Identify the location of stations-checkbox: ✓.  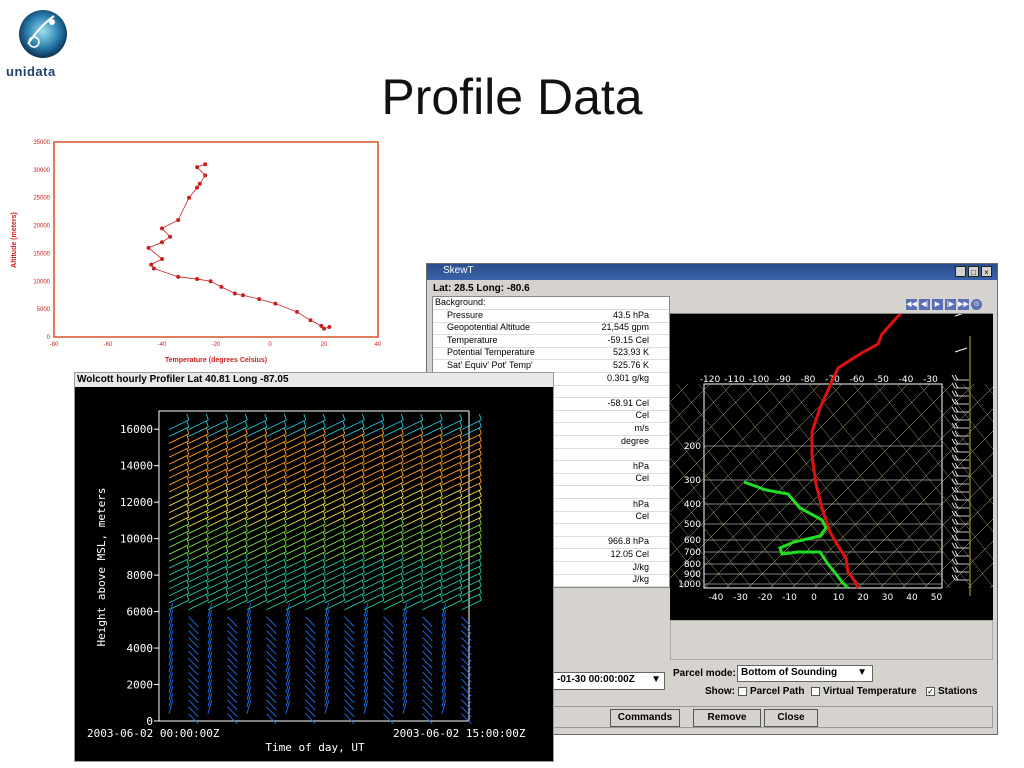
(930, 691).